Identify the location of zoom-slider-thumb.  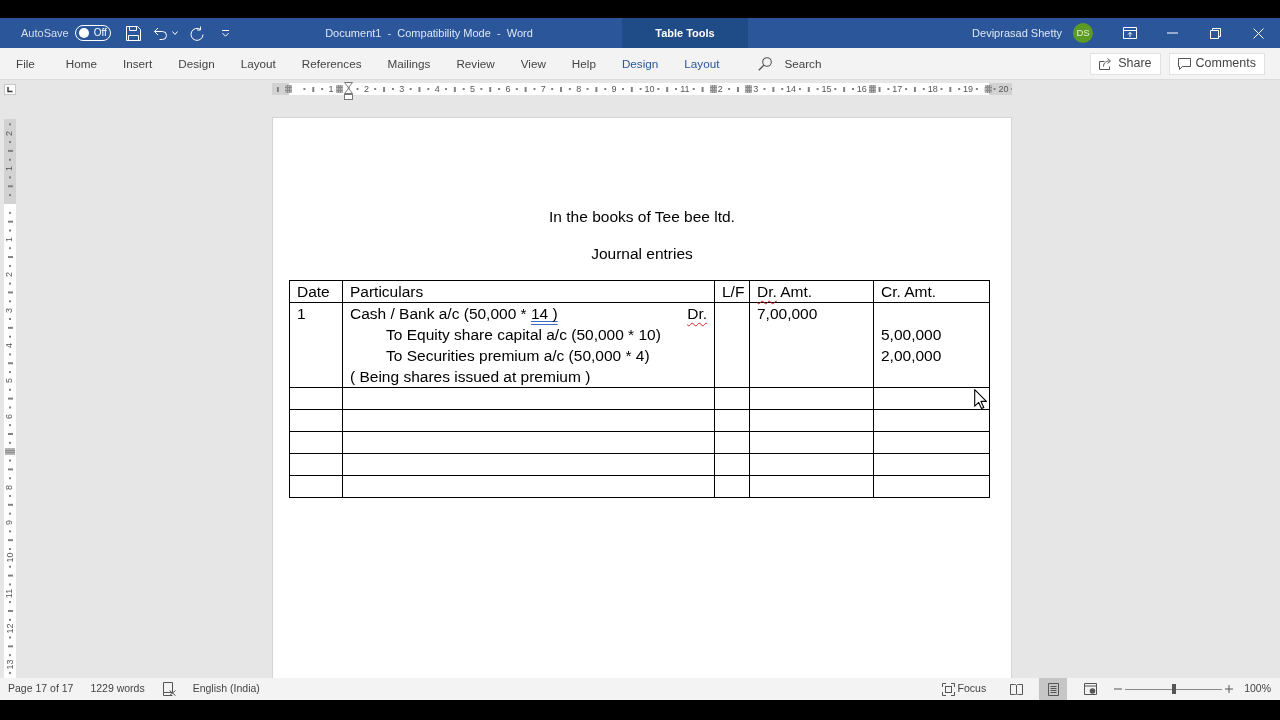
(1173, 689).